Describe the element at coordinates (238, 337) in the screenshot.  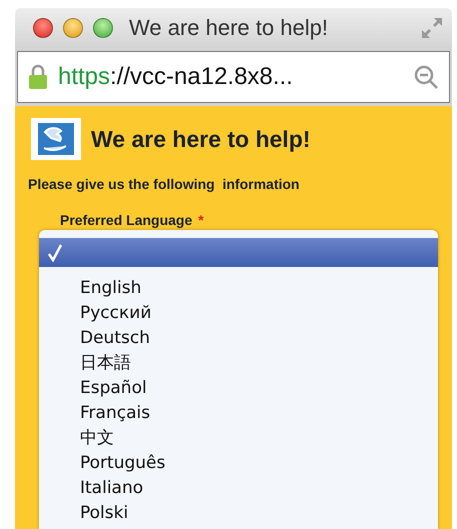
I see `menu-item: Deutsch` at that location.